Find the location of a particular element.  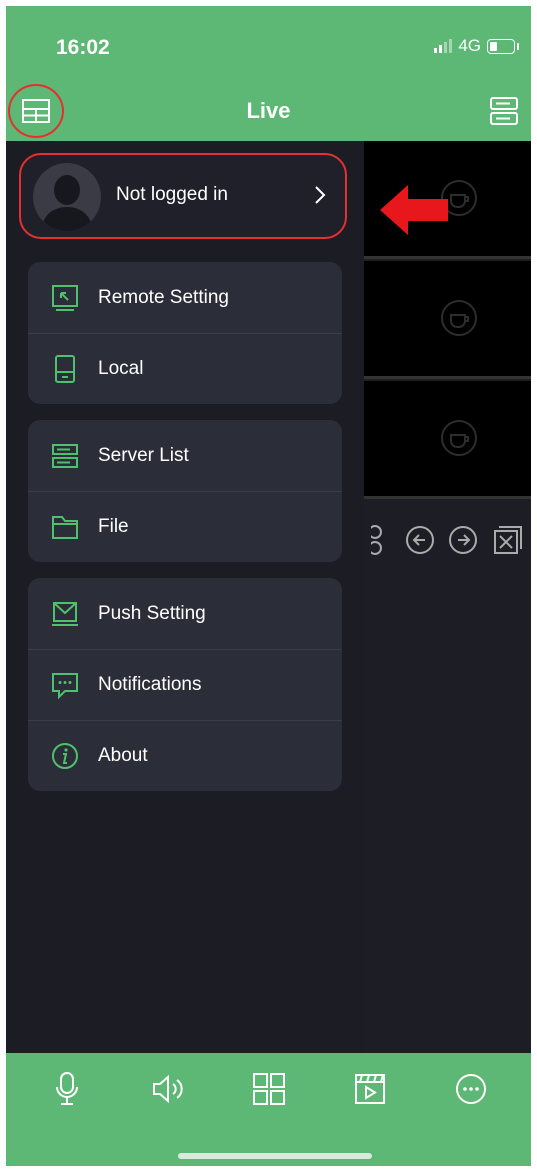

preview-controls is located at coordinates (447, 540).